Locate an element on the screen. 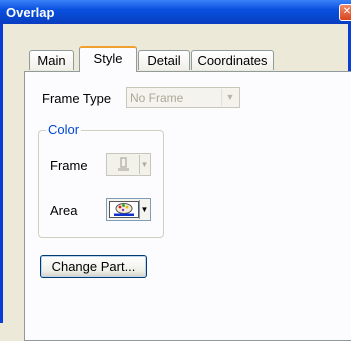 The width and height of the screenshot is (351, 341). close-button: ✕ is located at coordinates (345, 12).